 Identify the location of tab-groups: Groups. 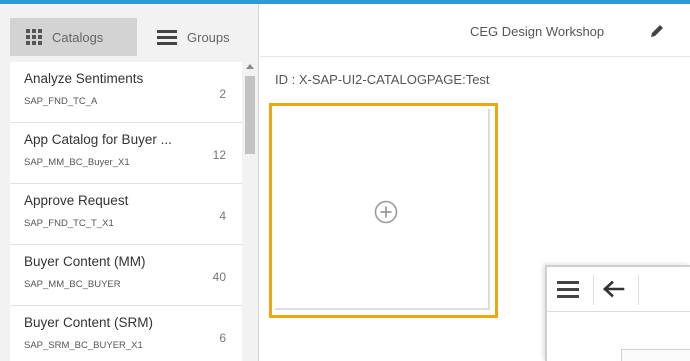
(191, 37).